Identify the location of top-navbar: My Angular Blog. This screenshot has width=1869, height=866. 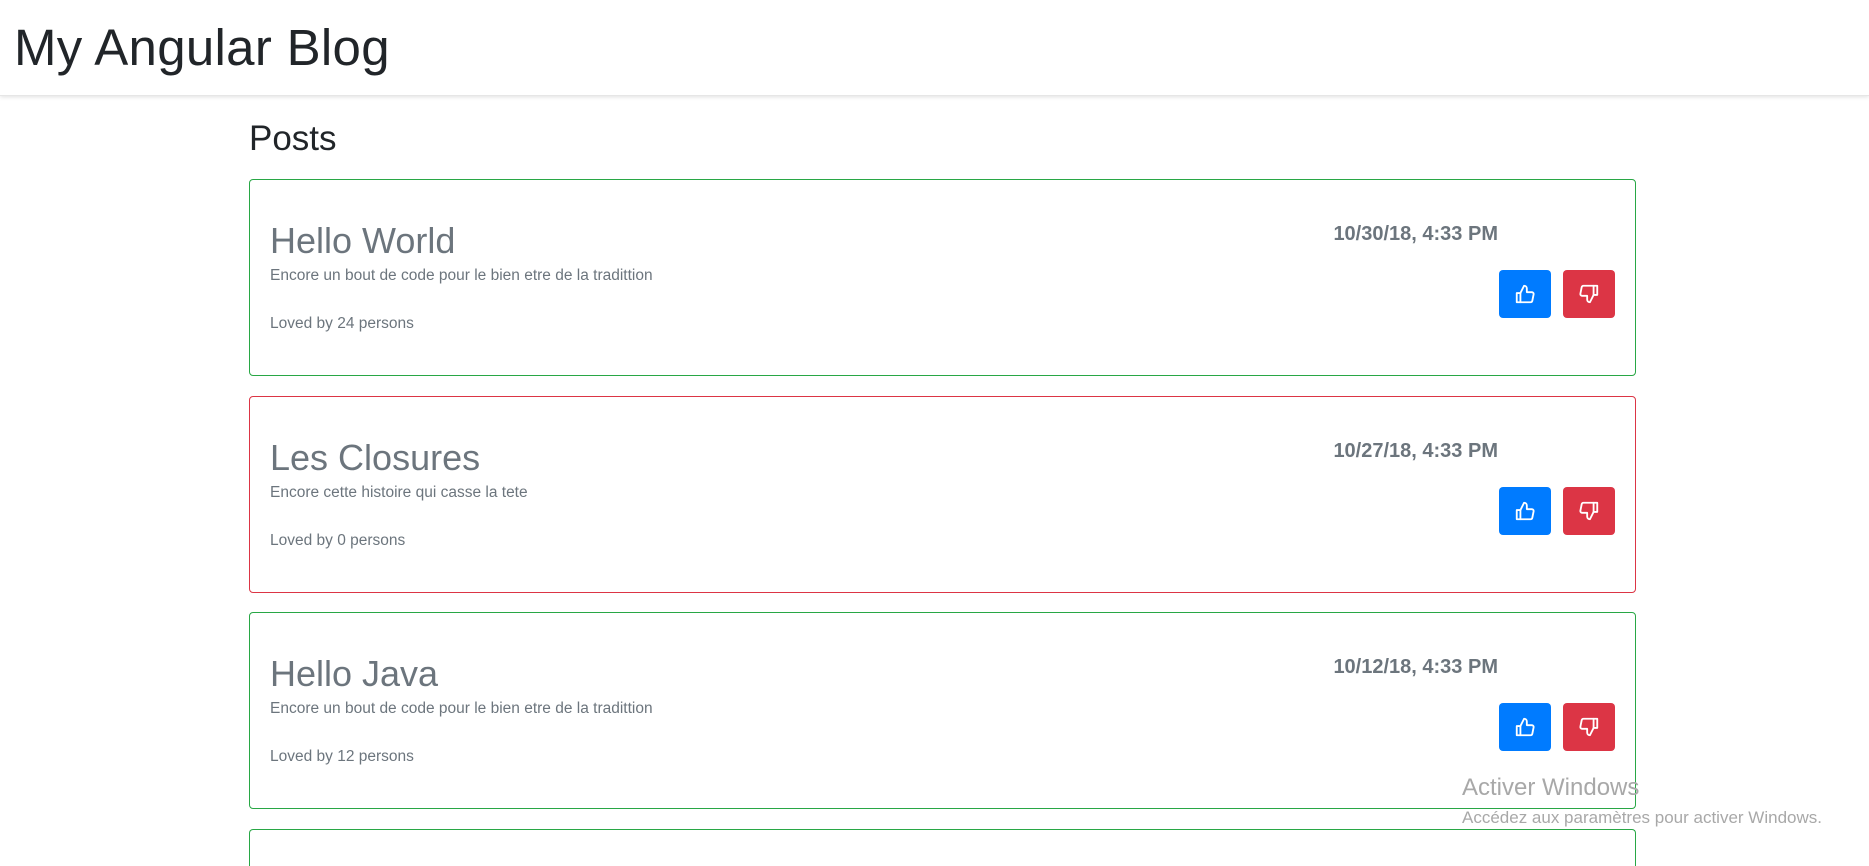
(934, 48).